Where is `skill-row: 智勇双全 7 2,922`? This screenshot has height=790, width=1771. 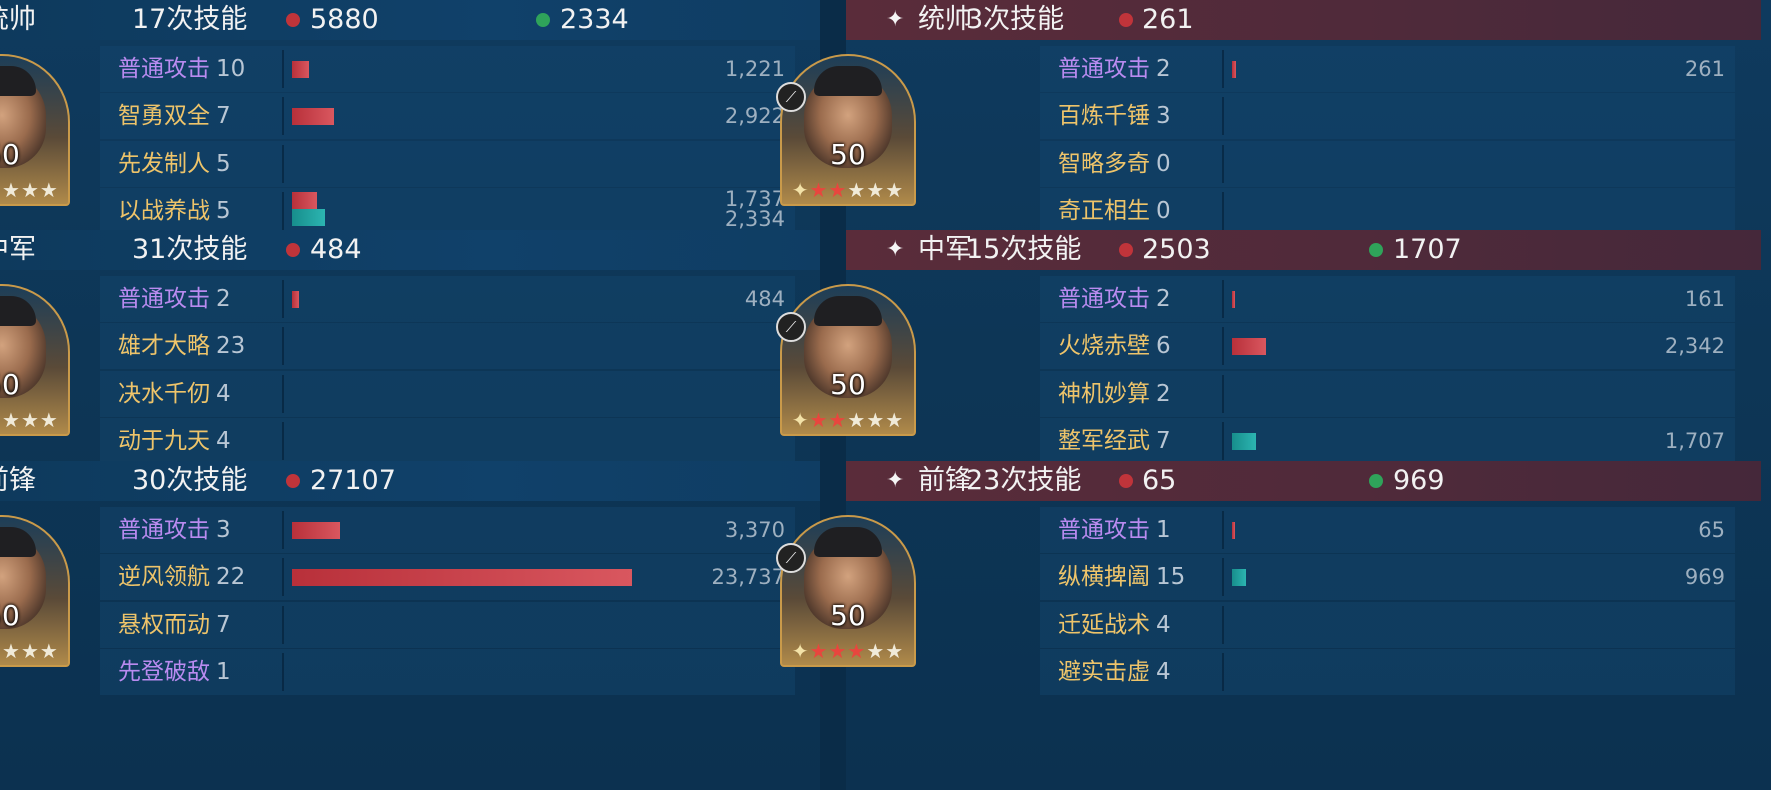
skill-row: 智勇双全 7 2,922 is located at coordinates (447, 116).